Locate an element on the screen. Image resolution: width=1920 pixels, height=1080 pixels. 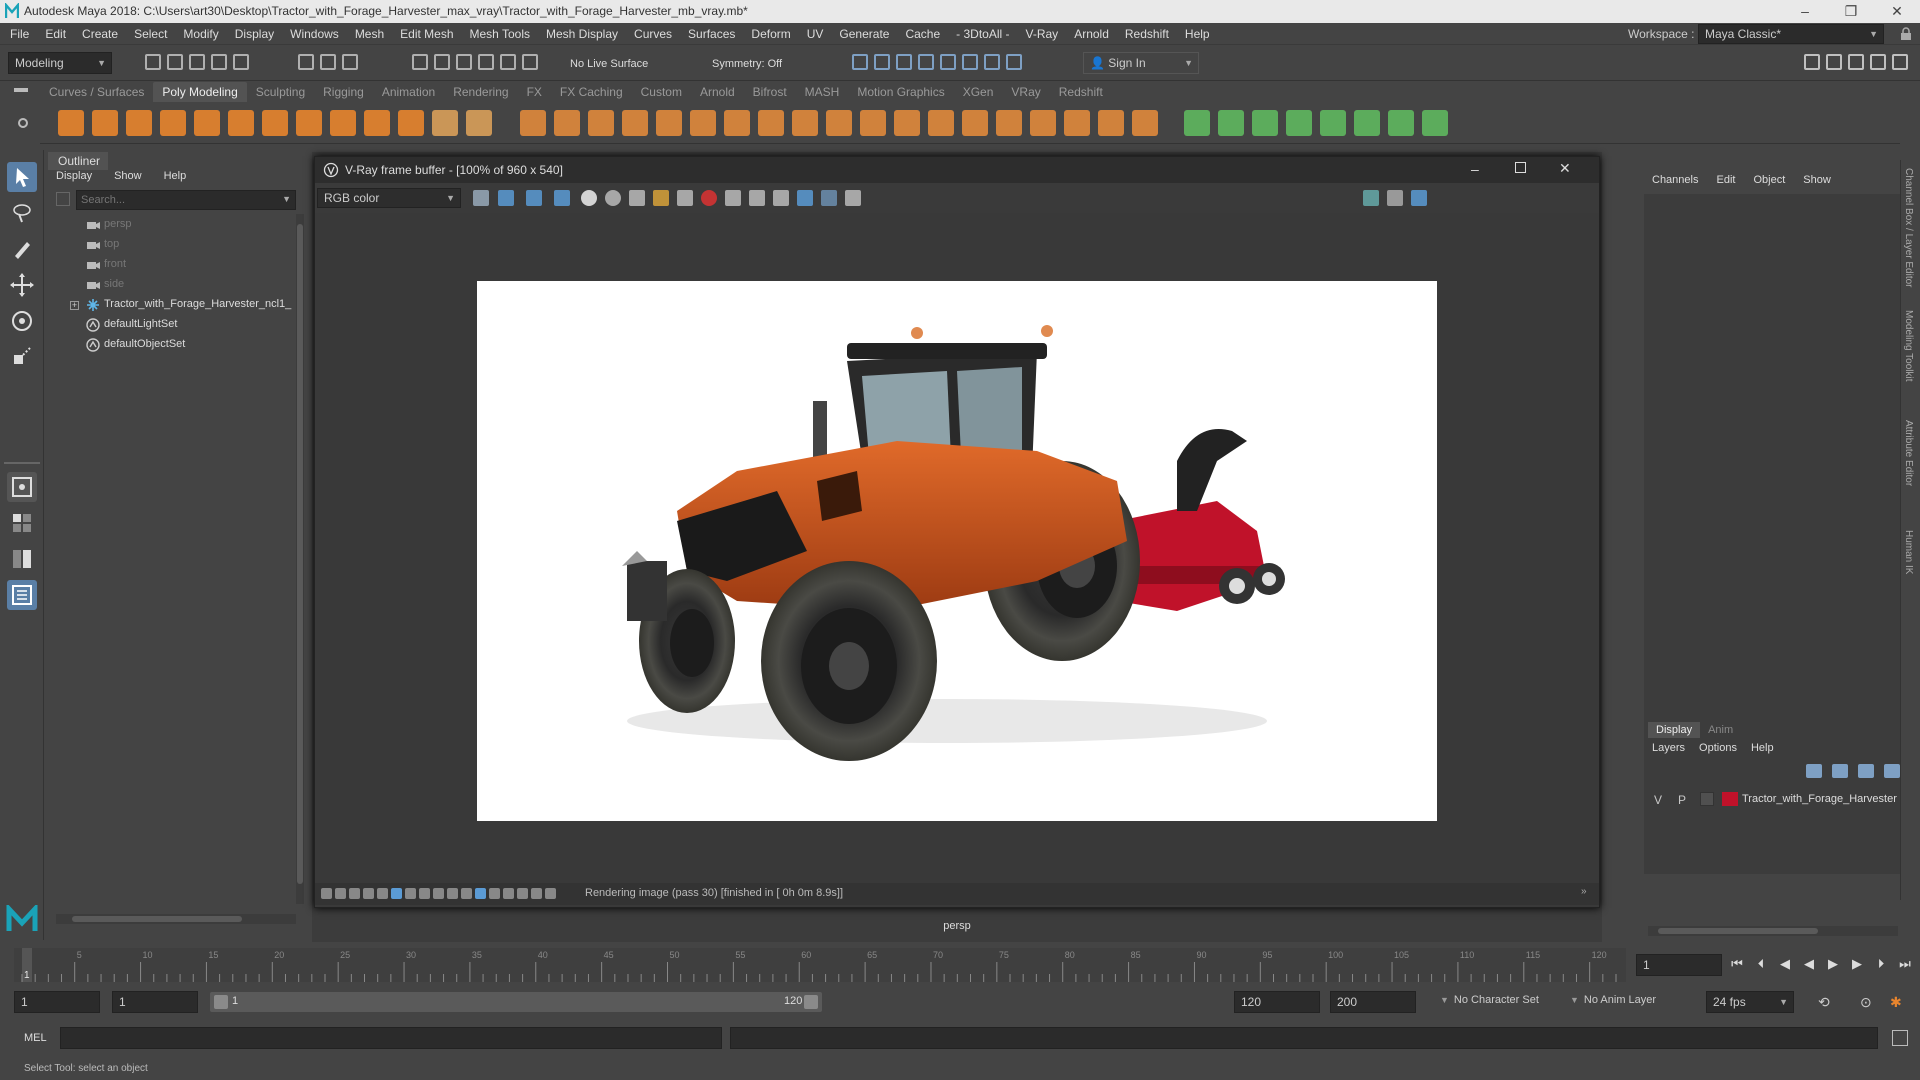
current-frame-field: 1 is located at coordinates (1679, 965).